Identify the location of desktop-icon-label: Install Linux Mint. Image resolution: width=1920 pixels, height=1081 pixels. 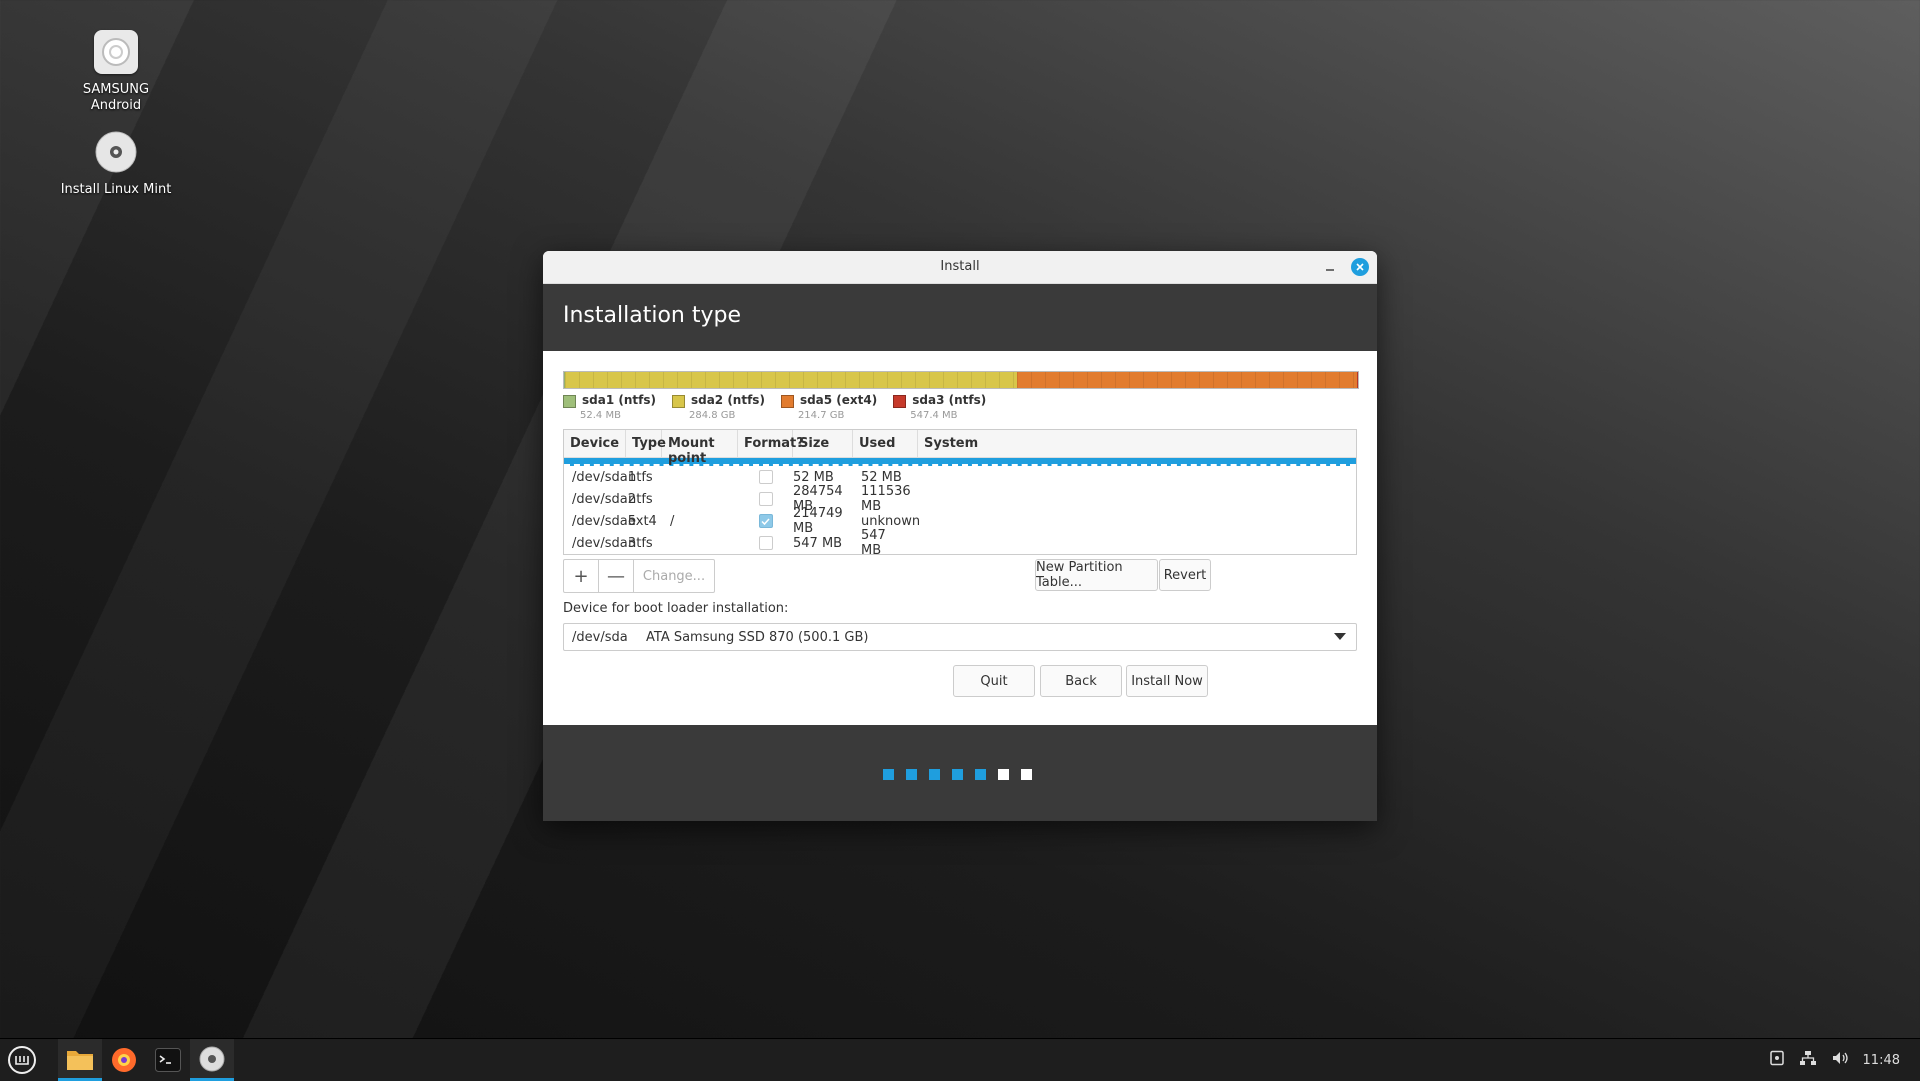
(116, 189).